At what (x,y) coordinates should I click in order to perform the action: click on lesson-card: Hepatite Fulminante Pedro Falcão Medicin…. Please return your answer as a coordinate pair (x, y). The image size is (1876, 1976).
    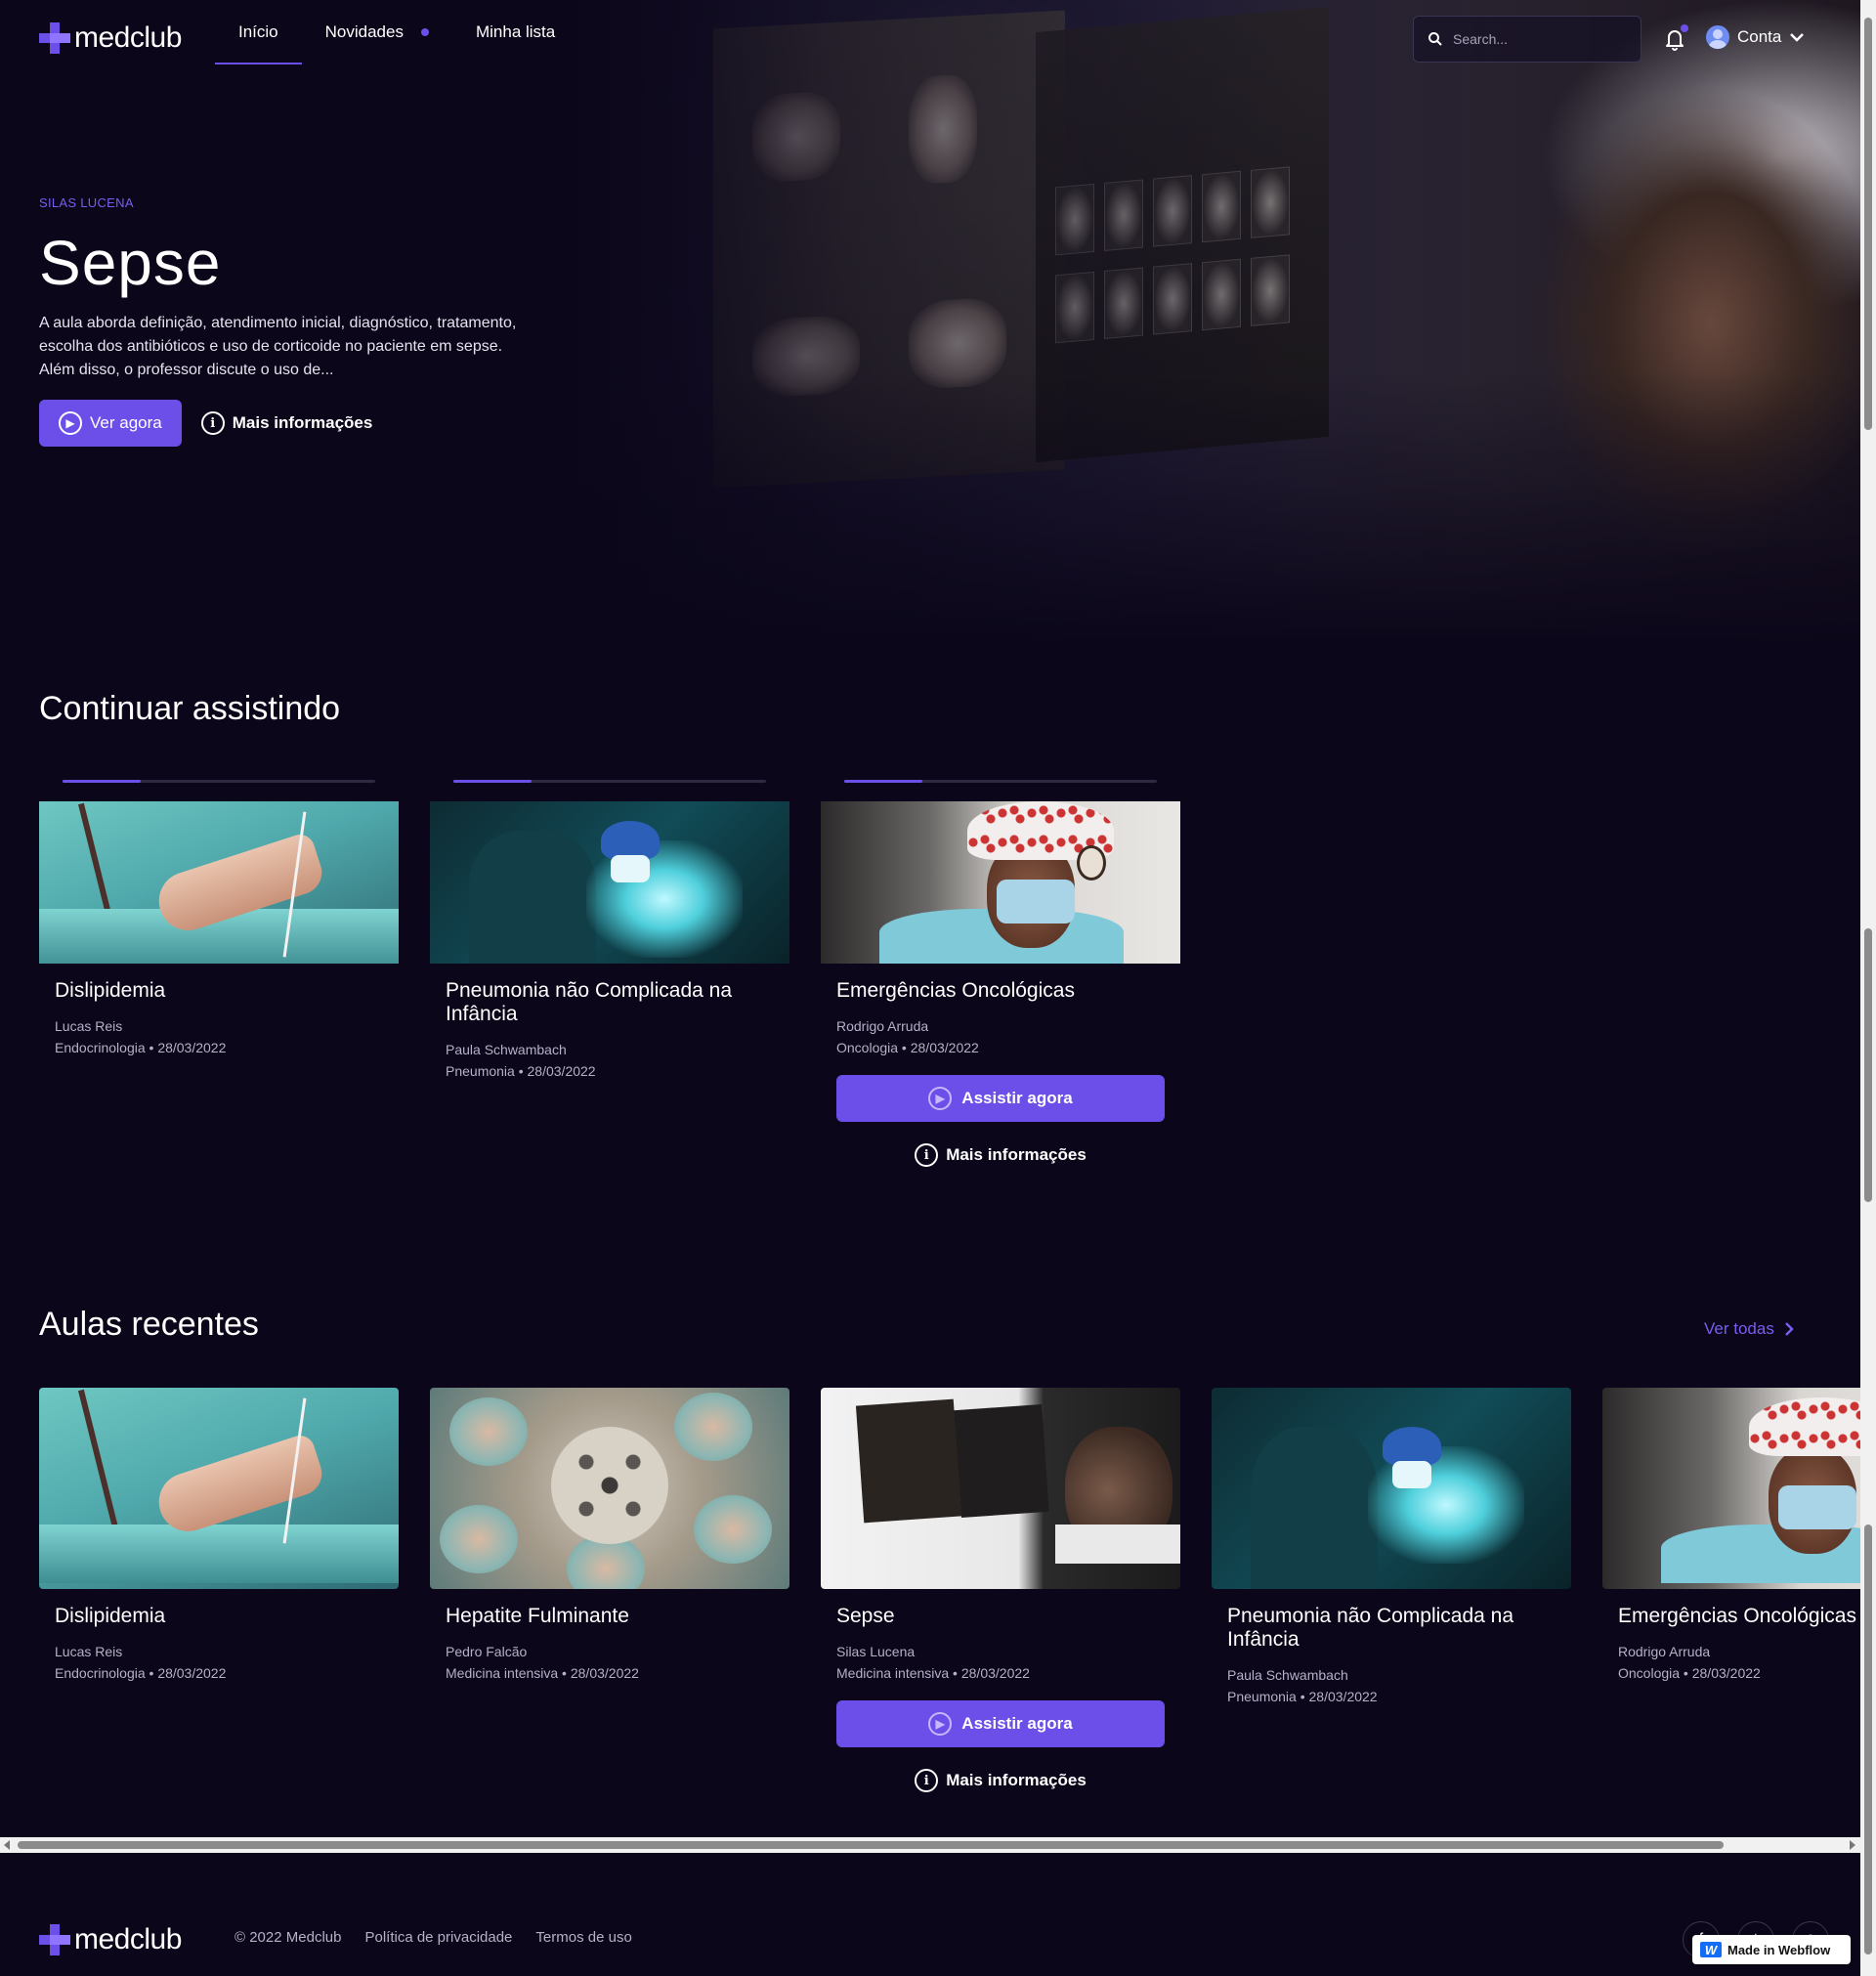
    Looking at the image, I should click on (609, 1534).